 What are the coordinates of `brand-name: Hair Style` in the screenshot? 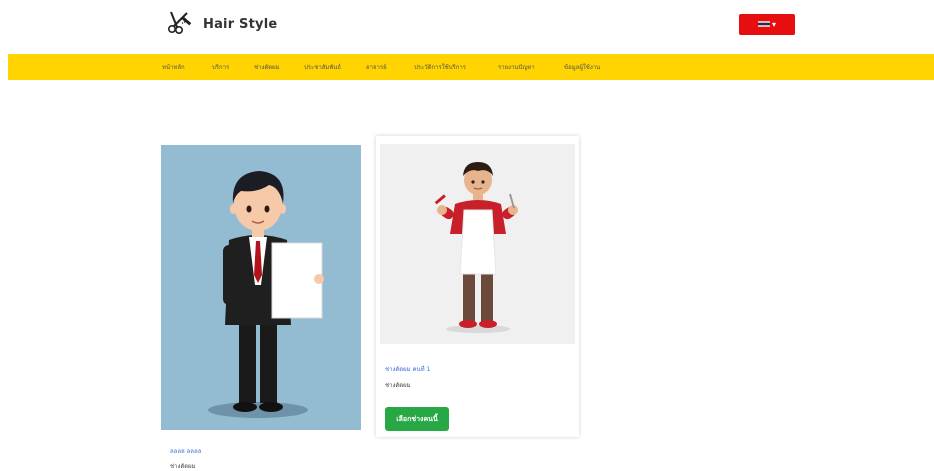 It's located at (240, 24).